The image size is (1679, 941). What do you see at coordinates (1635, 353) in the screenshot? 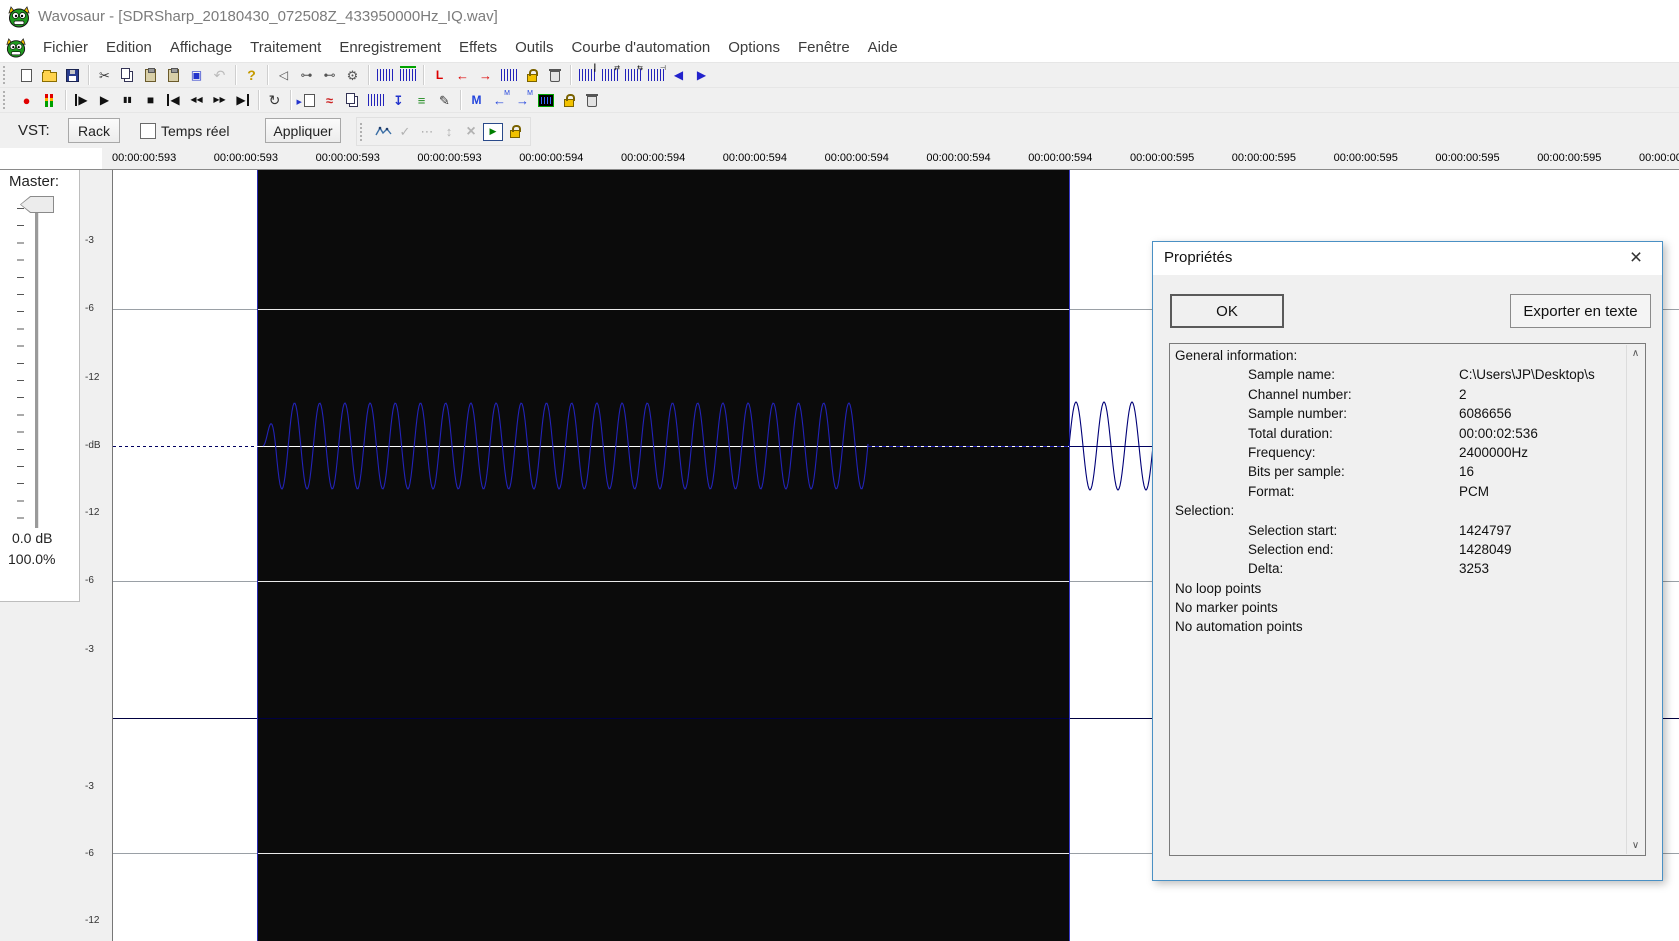
I see `scroll-up-icon: ∧` at bounding box center [1635, 353].